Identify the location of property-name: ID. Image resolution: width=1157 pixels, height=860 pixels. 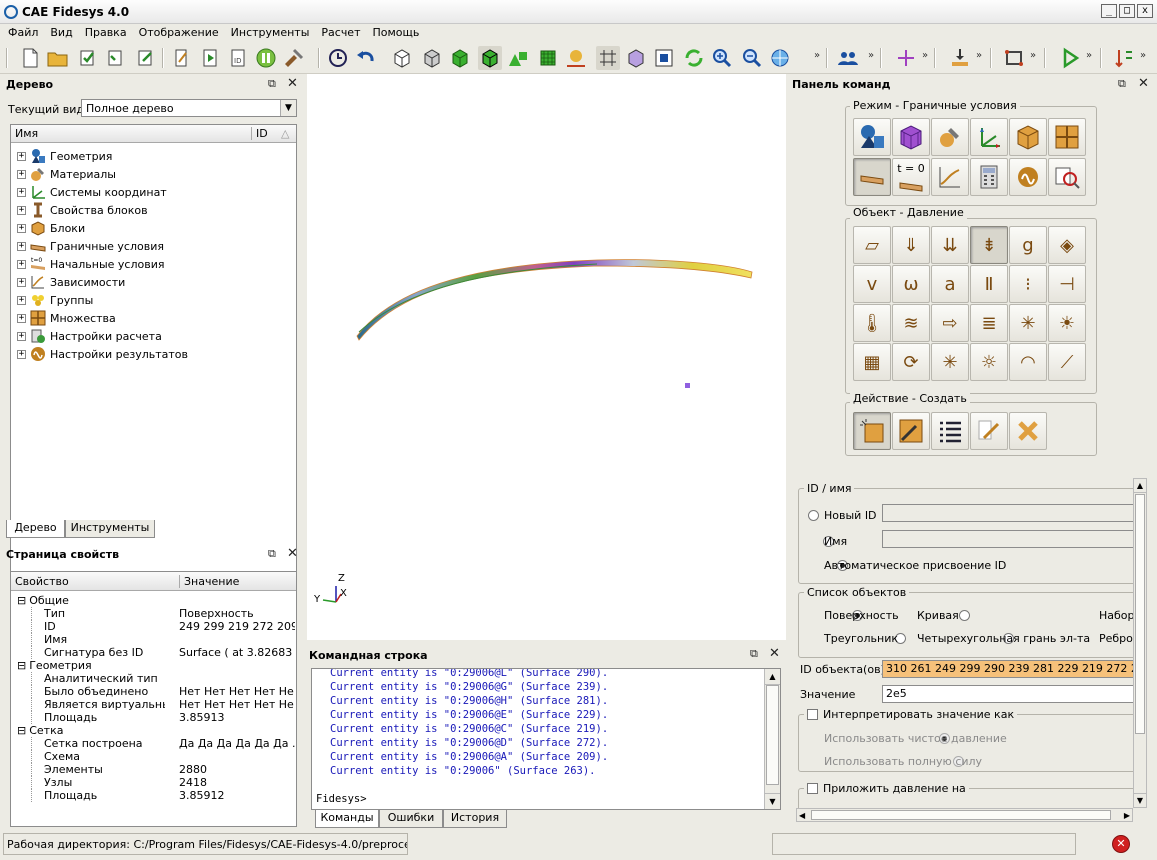
(98, 626).